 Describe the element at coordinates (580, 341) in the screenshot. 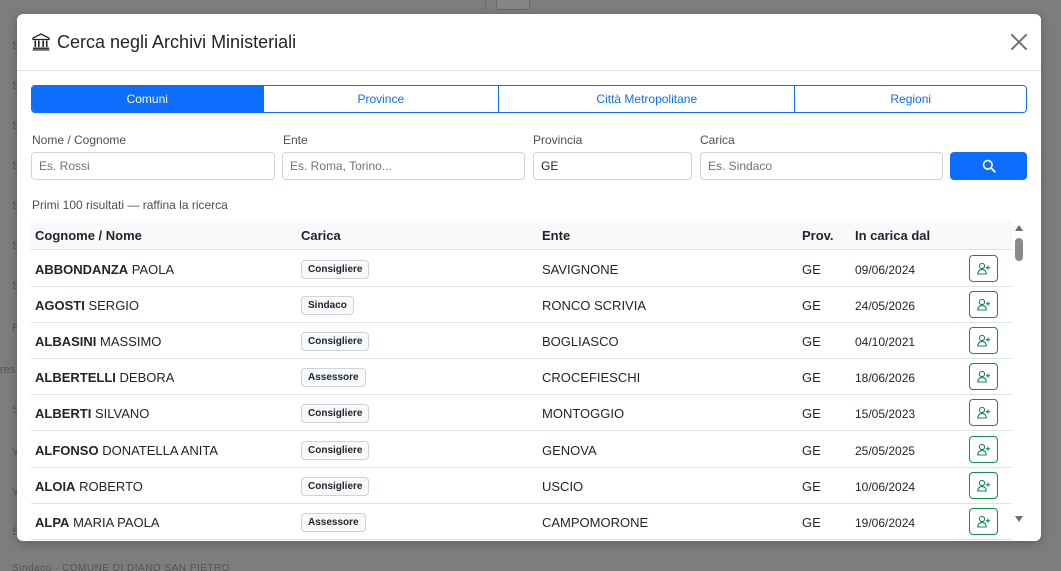

I see `cell-ente: BOGLIASCO` at that location.